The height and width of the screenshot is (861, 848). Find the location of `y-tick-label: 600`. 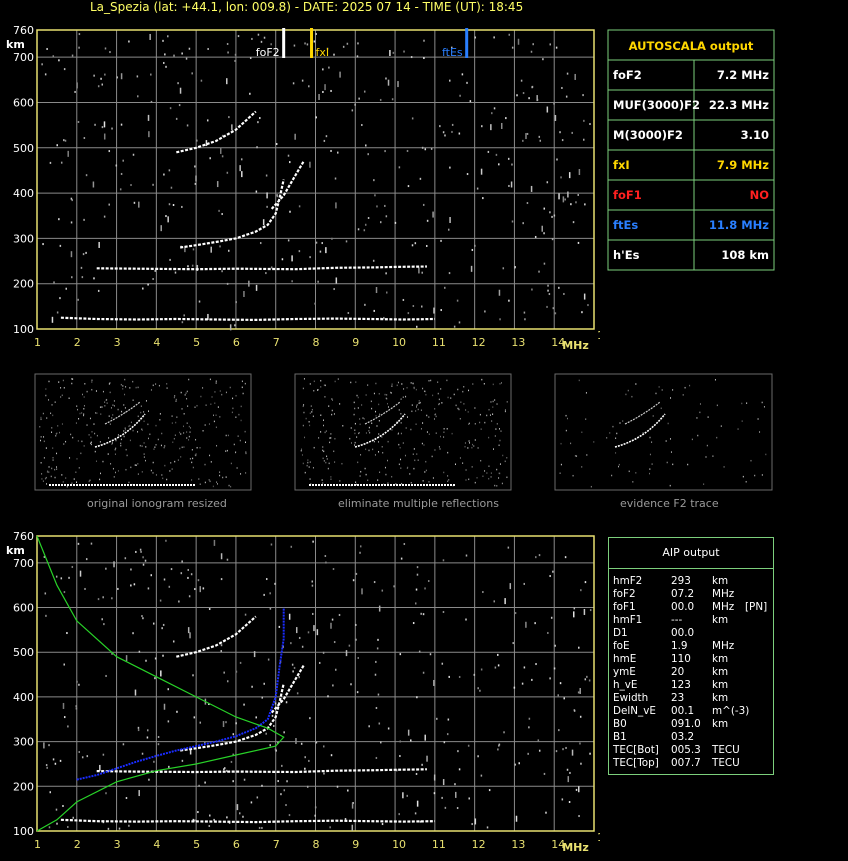

y-tick-label: 600 is located at coordinates (23, 102).